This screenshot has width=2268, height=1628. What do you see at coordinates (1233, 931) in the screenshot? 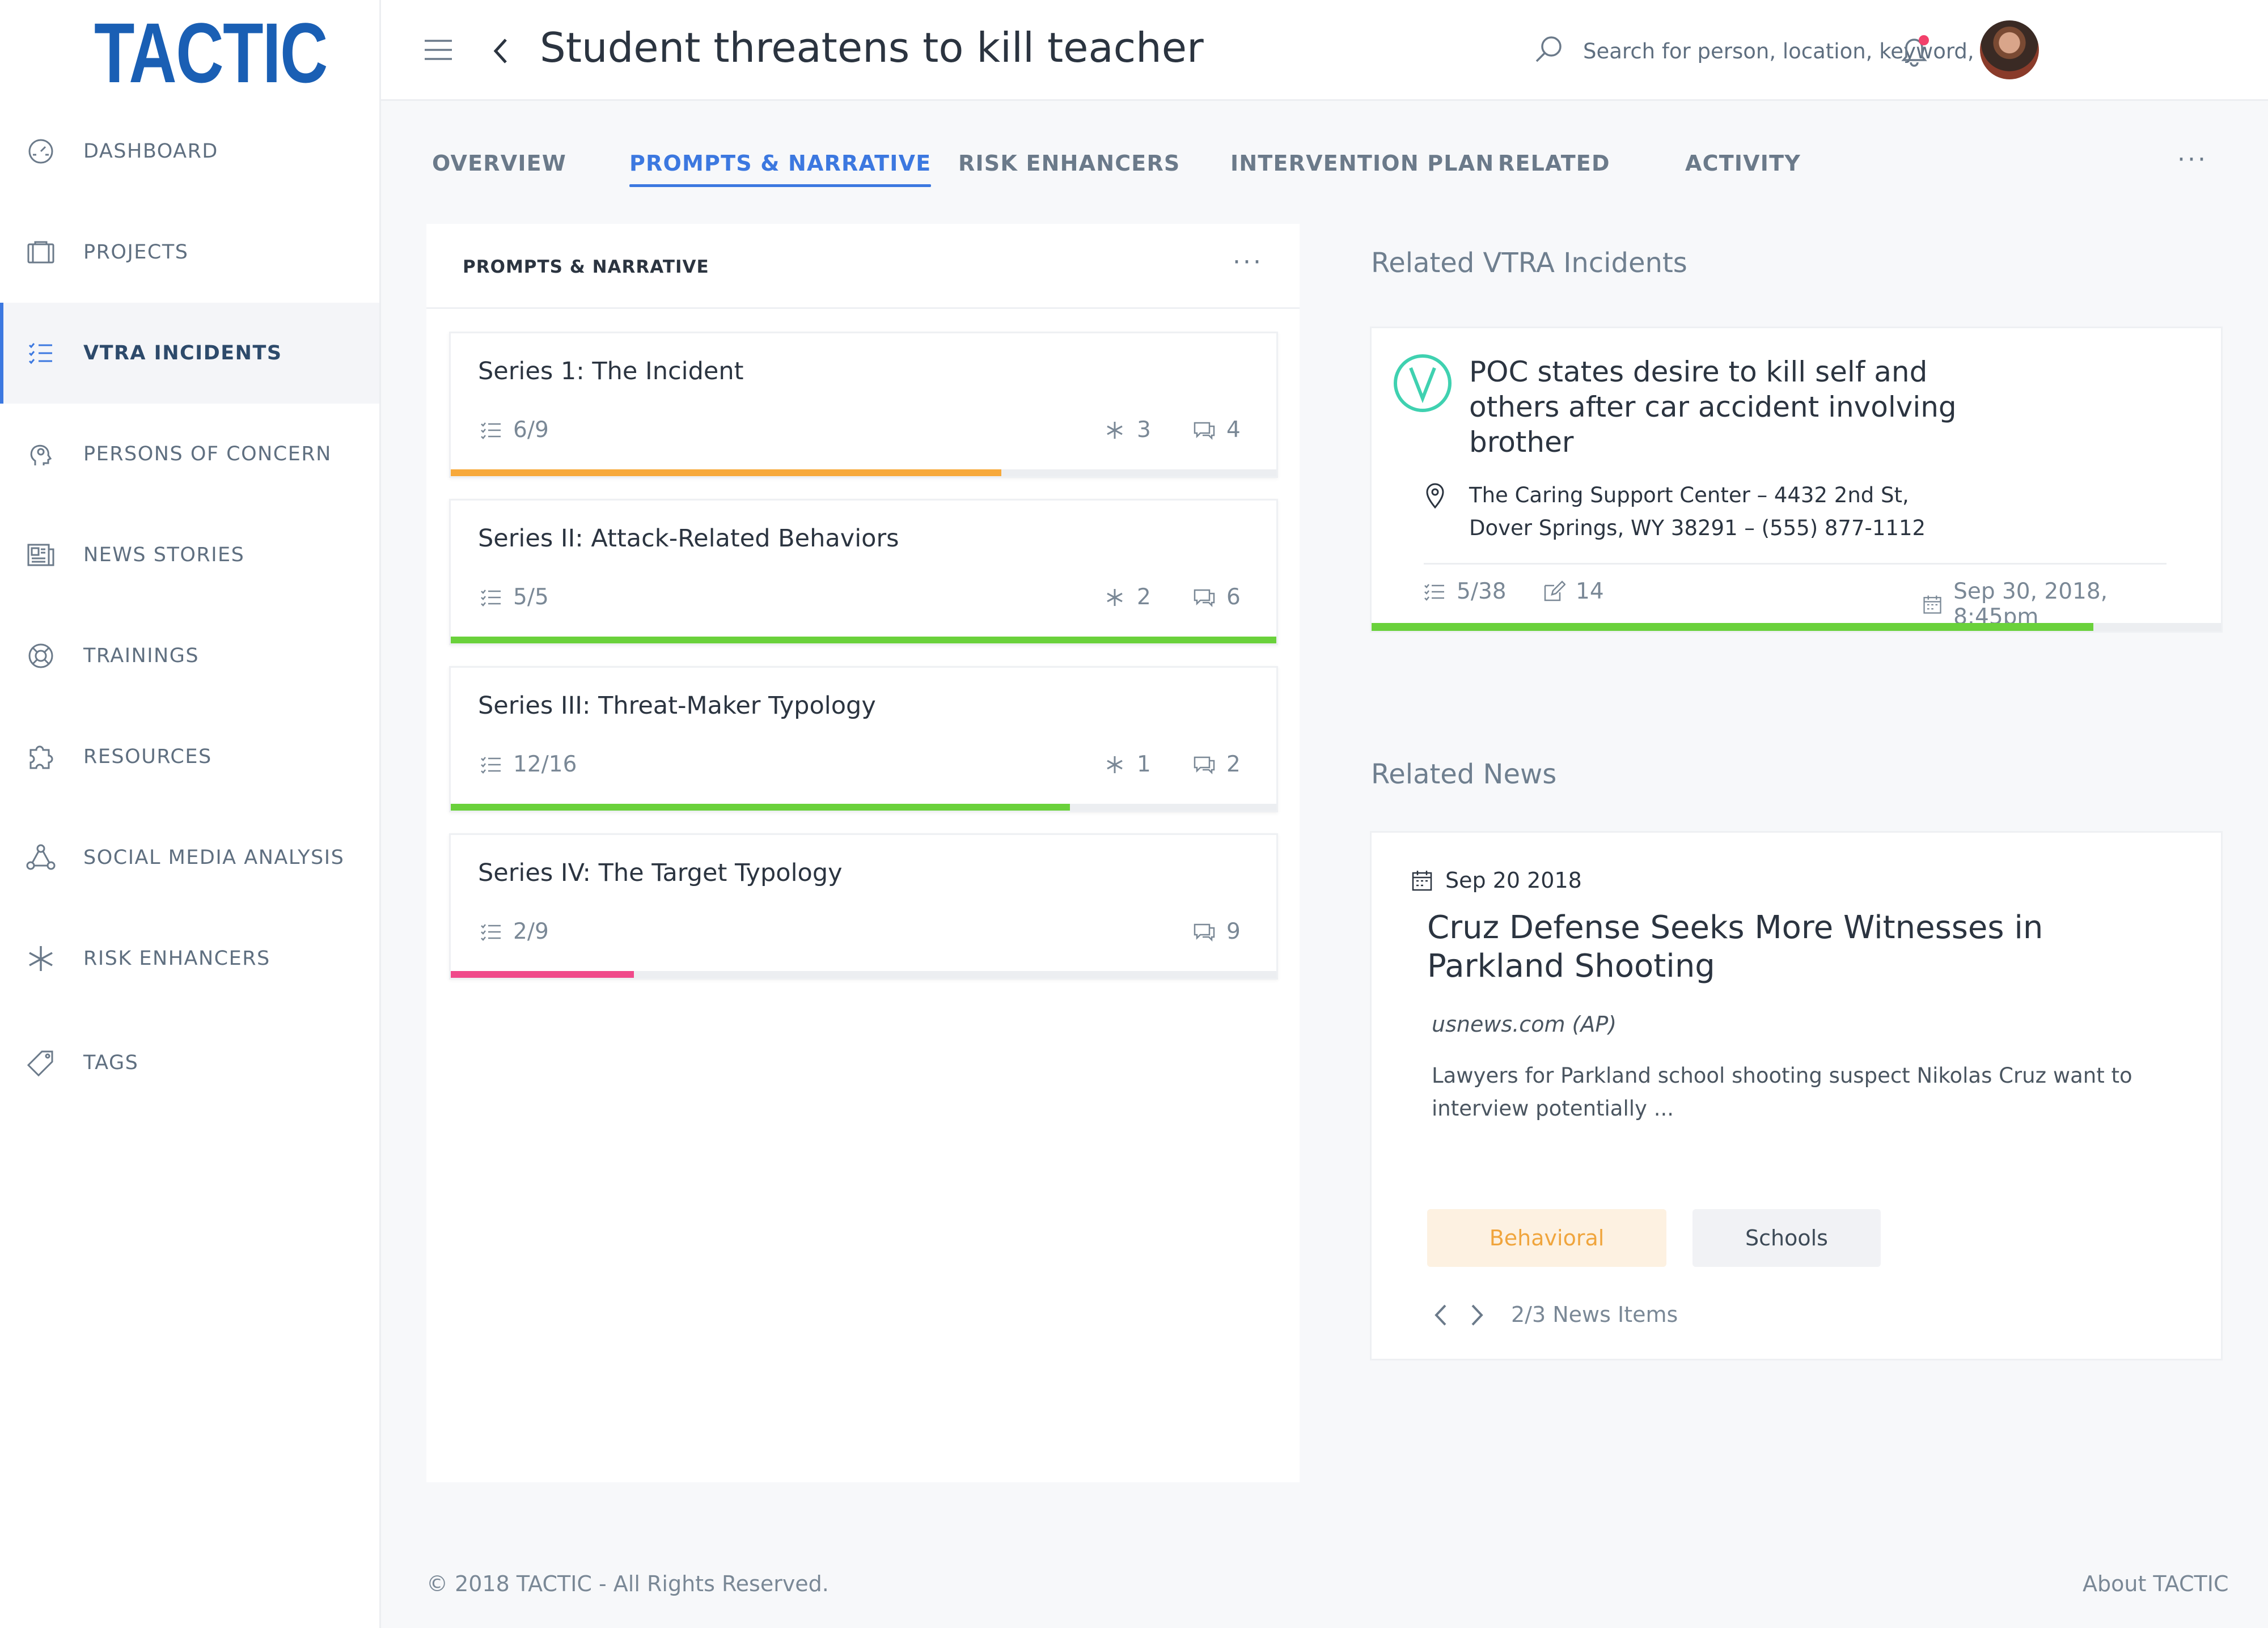
I see `comment-count-text: 9` at bounding box center [1233, 931].